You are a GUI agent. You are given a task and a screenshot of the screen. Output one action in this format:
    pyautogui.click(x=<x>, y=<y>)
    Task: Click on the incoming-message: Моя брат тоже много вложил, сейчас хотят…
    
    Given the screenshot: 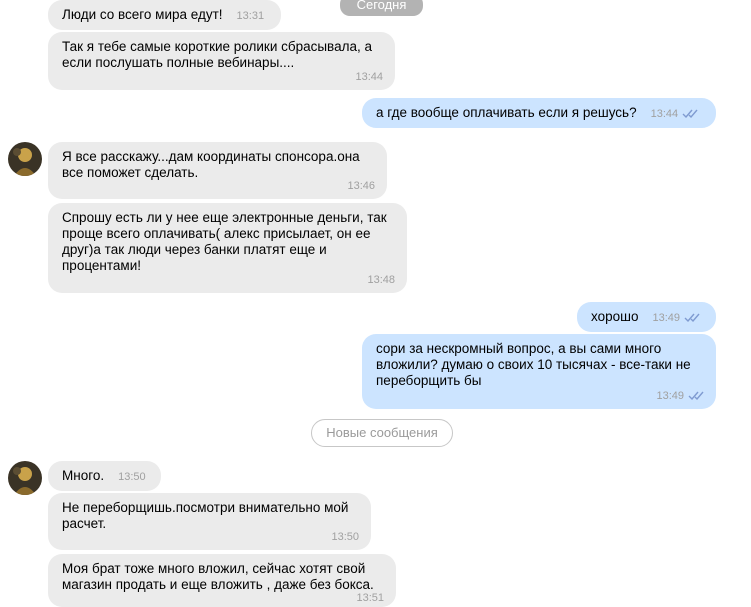 What is the action you would take?
    pyautogui.click(x=222, y=580)
    